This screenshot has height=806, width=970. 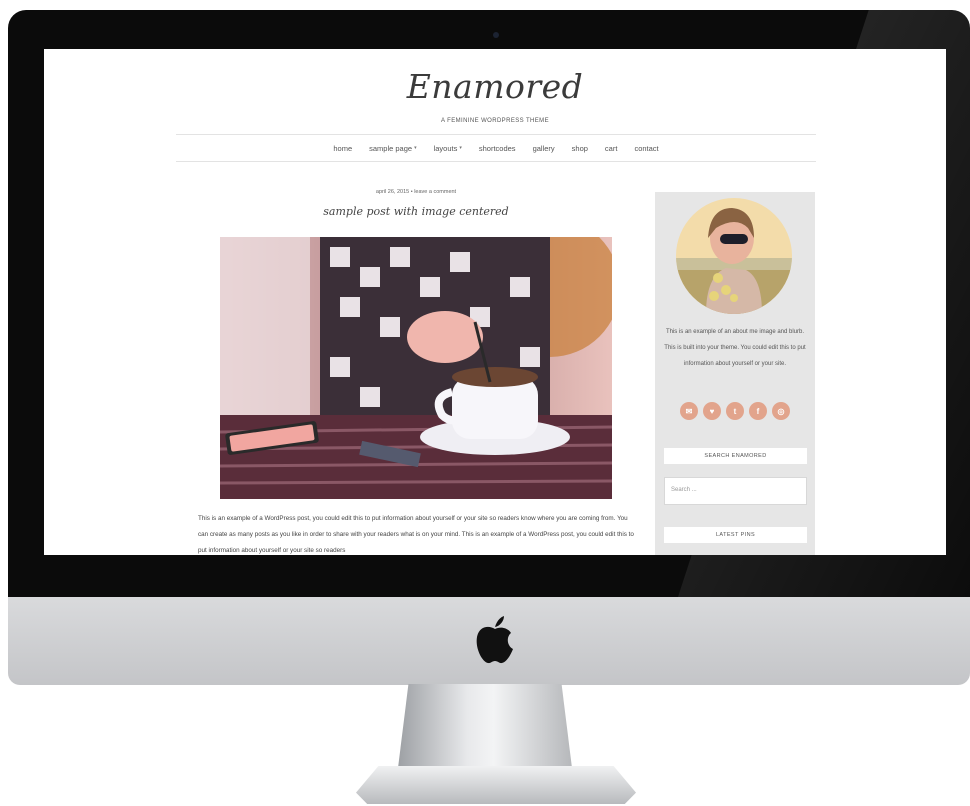 I want to click on post-meta: april 26, 2015 • leave a comment, so click(x=416, y=192).